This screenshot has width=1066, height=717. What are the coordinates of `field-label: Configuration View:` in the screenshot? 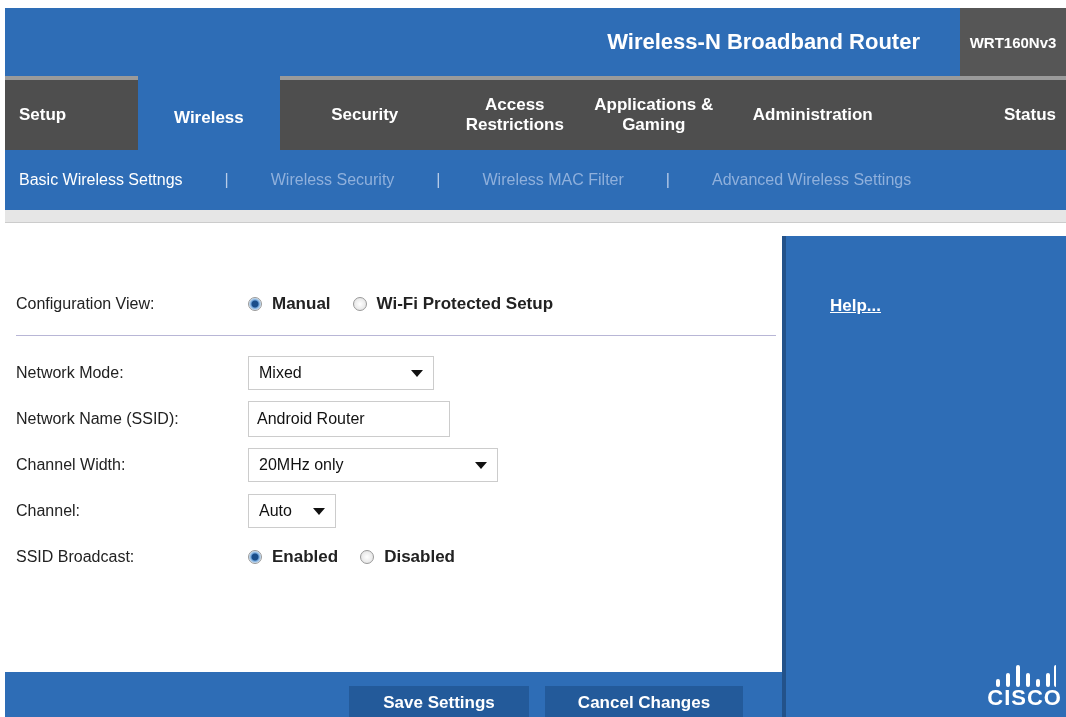 It's located at (86, 304).